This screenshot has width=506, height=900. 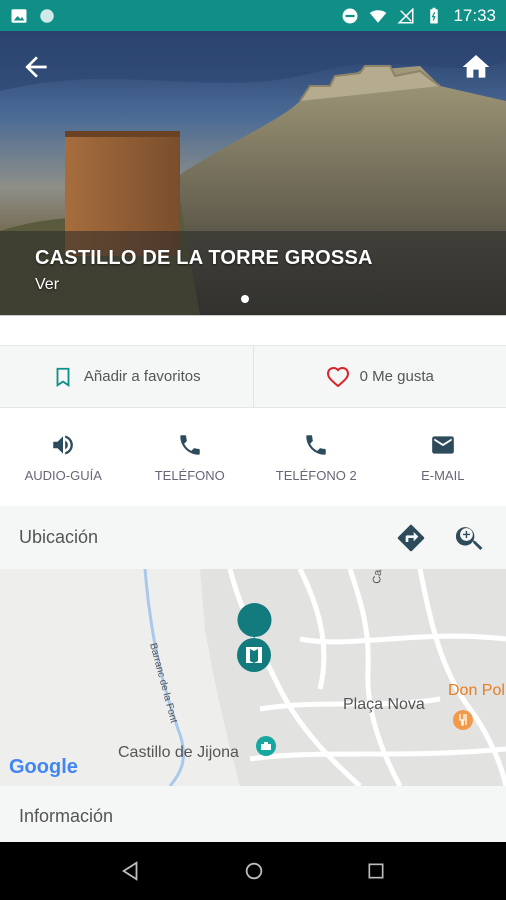 I want to click on battery-icon, so click(x=434, y=15).